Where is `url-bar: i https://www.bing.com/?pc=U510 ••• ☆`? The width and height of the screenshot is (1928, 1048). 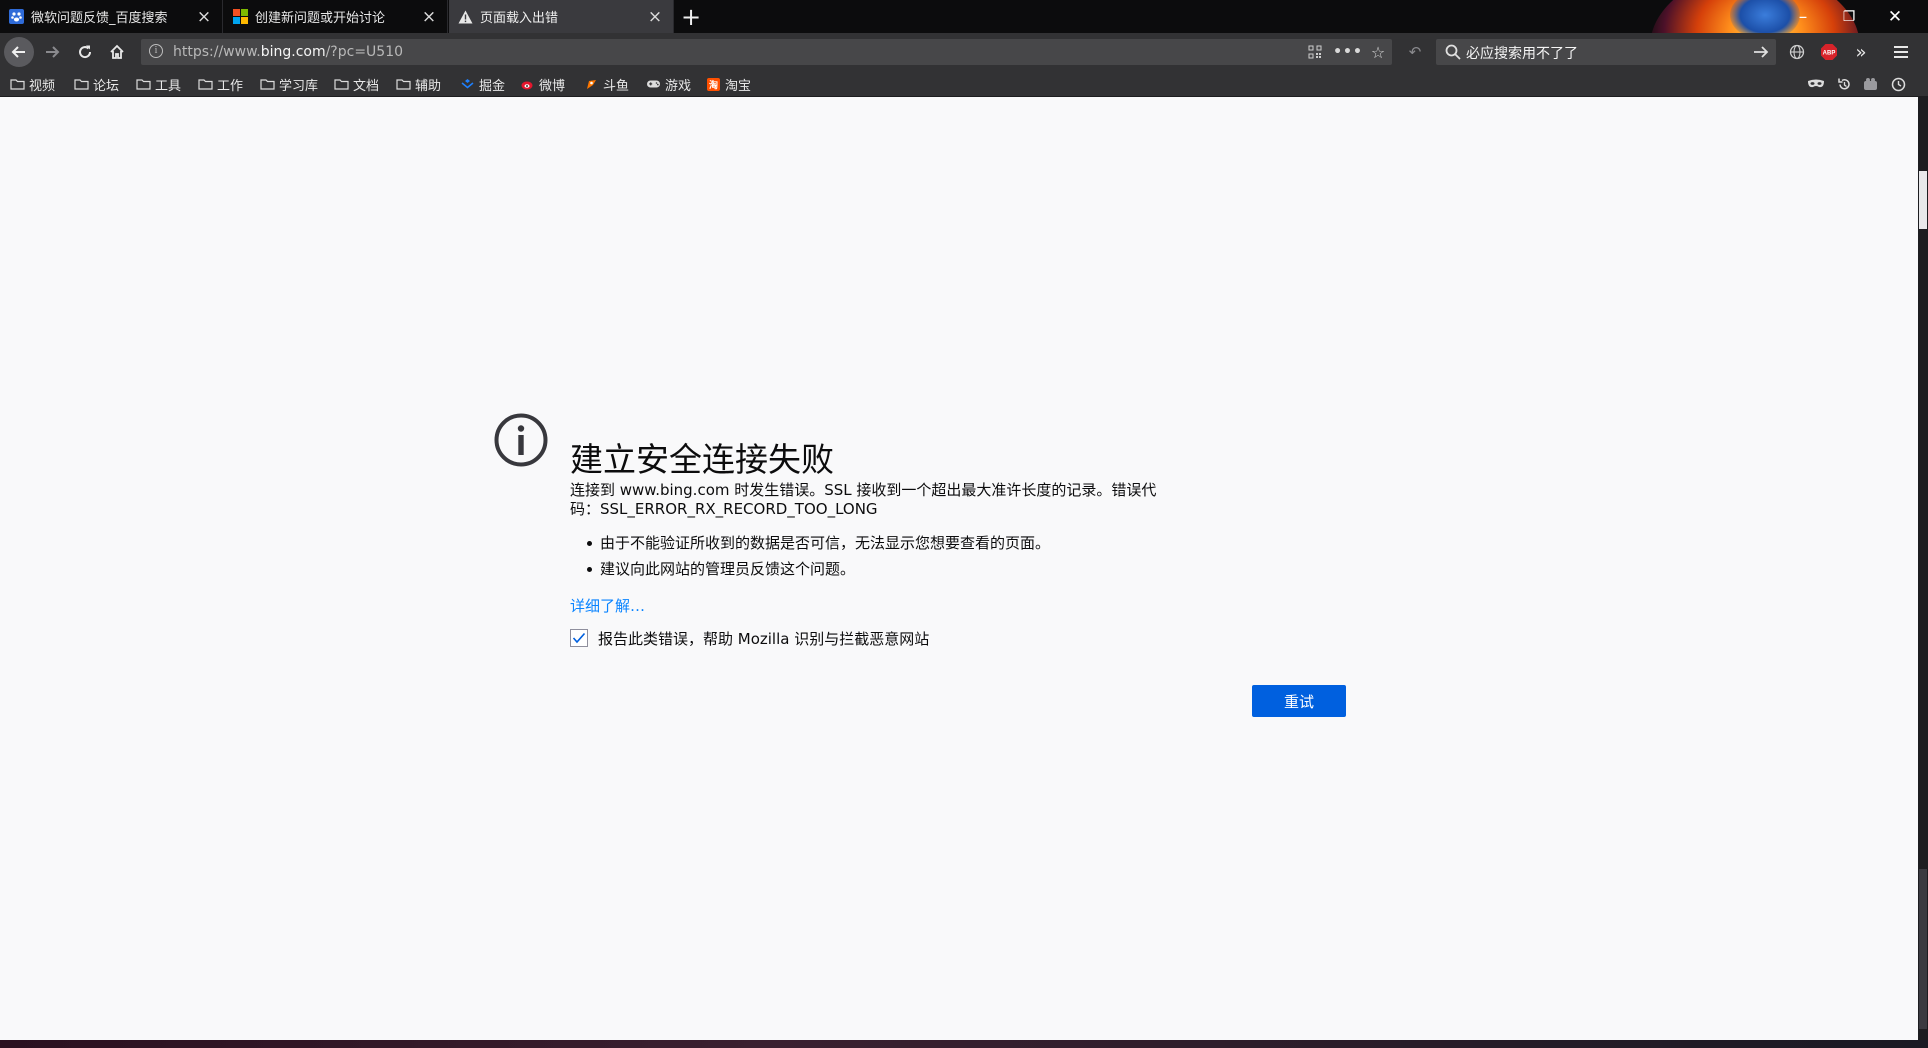 url-bar: i https://www.bing.com/?pc=U510 ••• ☆ is located at coordinates (766, 52).